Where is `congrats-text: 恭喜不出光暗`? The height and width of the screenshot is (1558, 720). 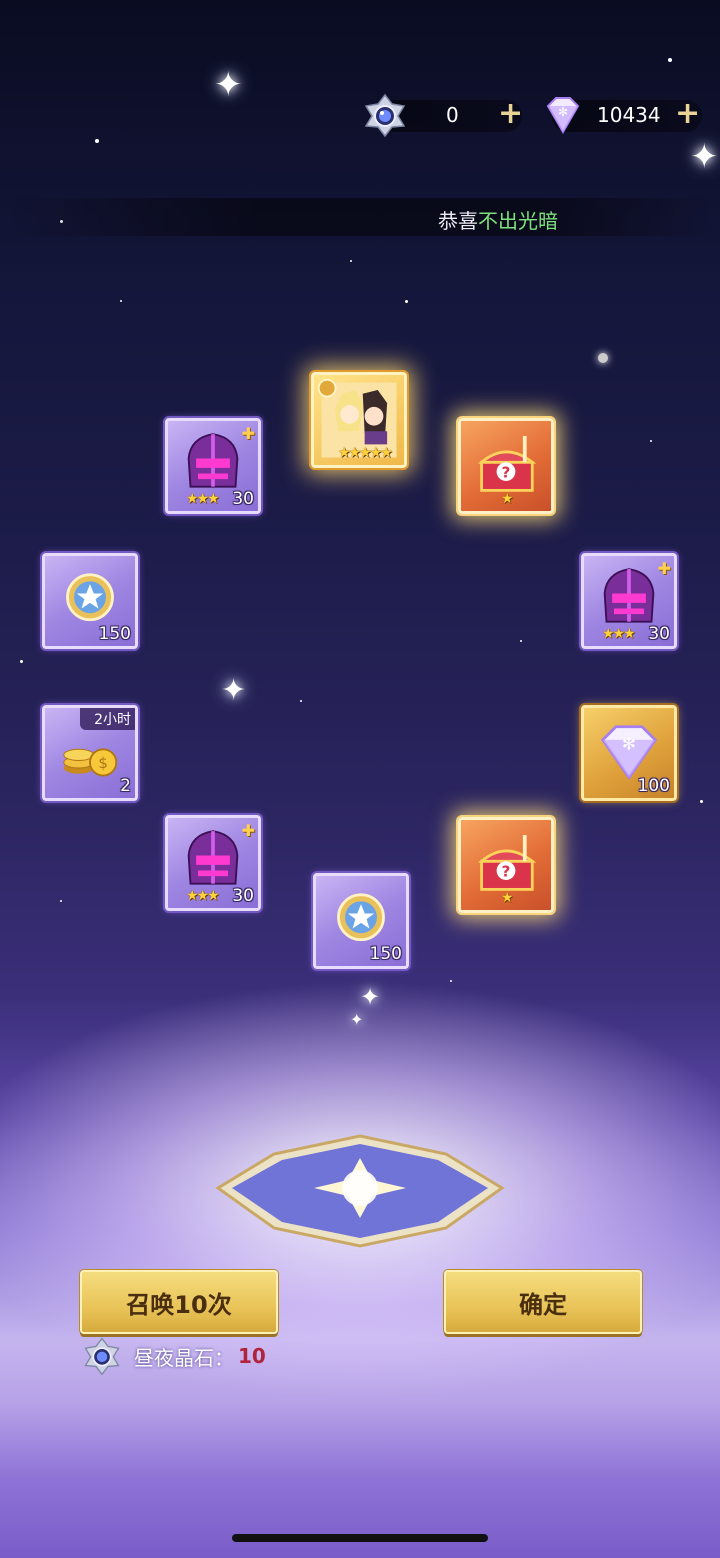
congrats-text: 恭喜不出光暗 is located at coordinates (498, 219).